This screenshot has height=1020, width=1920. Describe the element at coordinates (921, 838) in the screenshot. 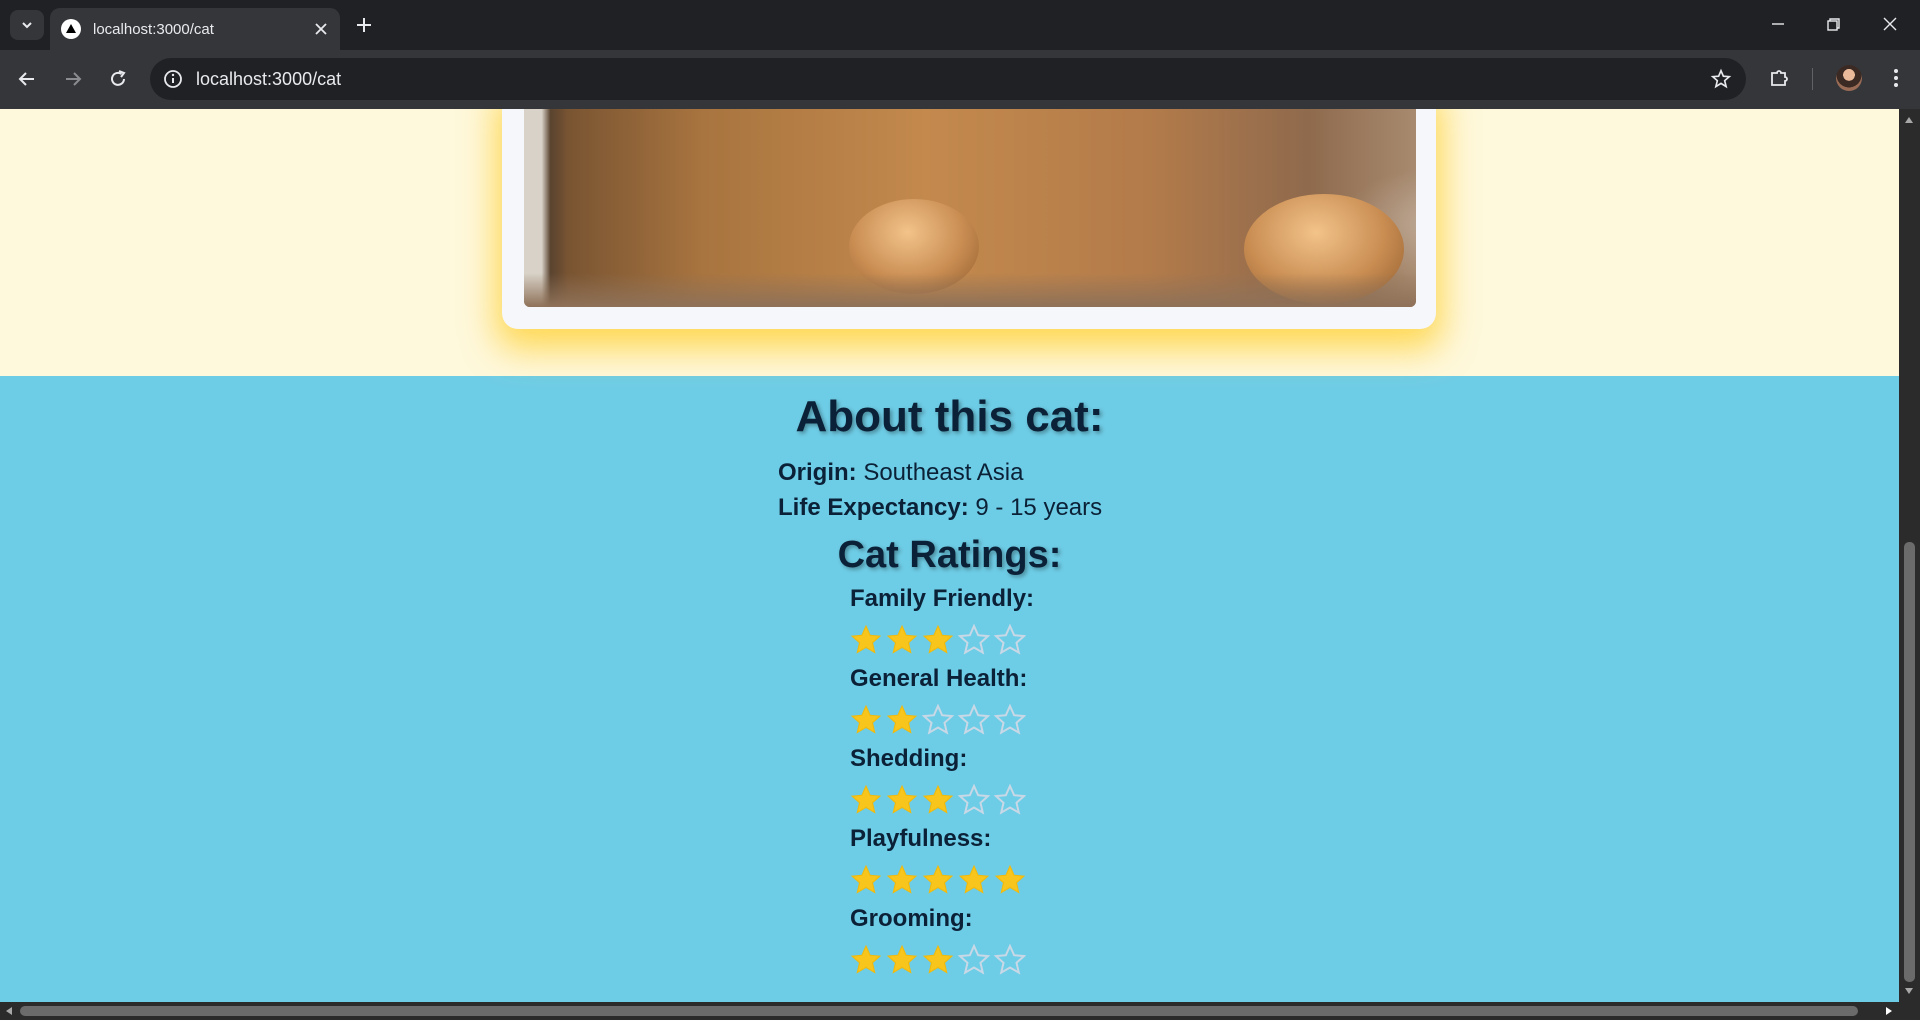

I see `rating-label: Playfulness:` at that location.